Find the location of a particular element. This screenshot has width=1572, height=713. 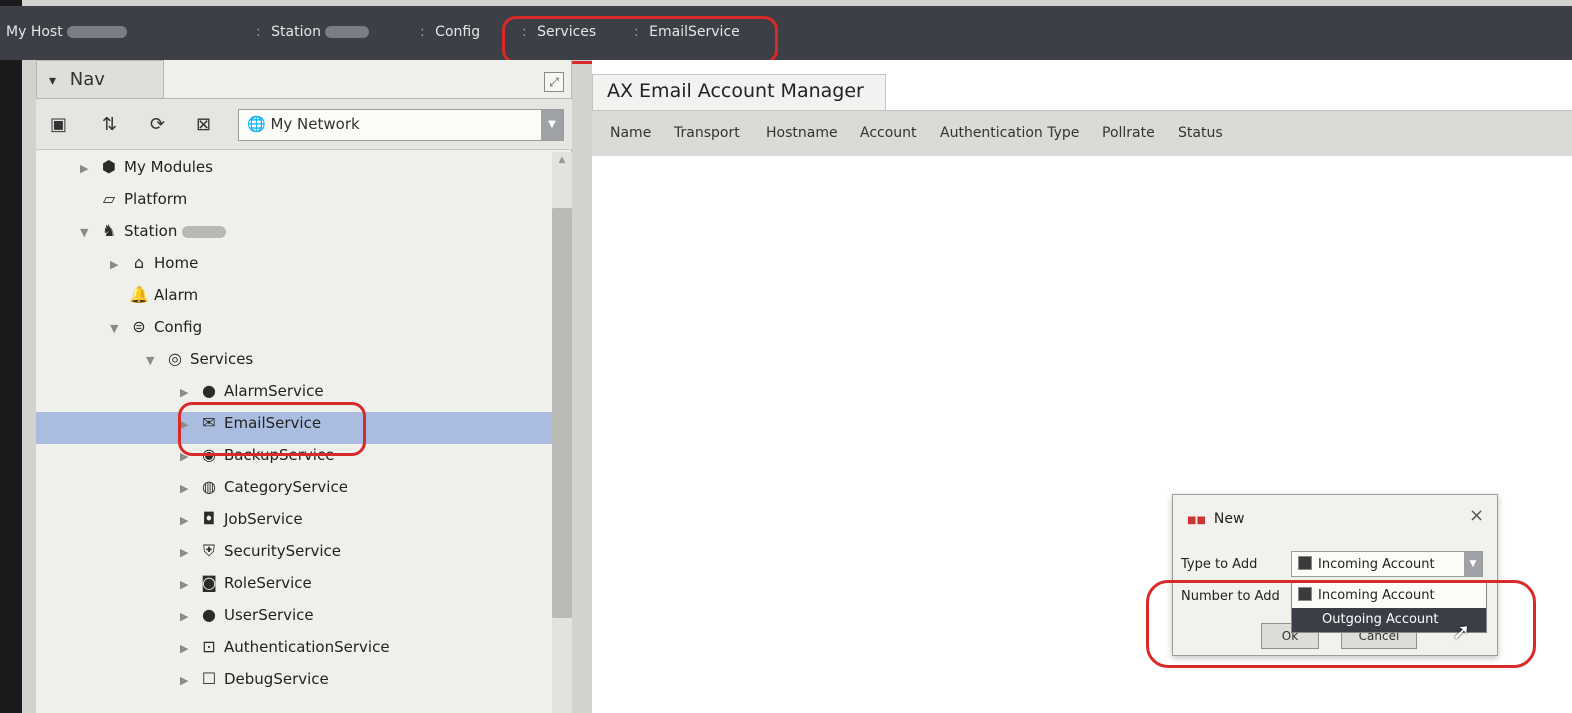

maximize-icon: ⤢ is located at coordinates (554, 82).